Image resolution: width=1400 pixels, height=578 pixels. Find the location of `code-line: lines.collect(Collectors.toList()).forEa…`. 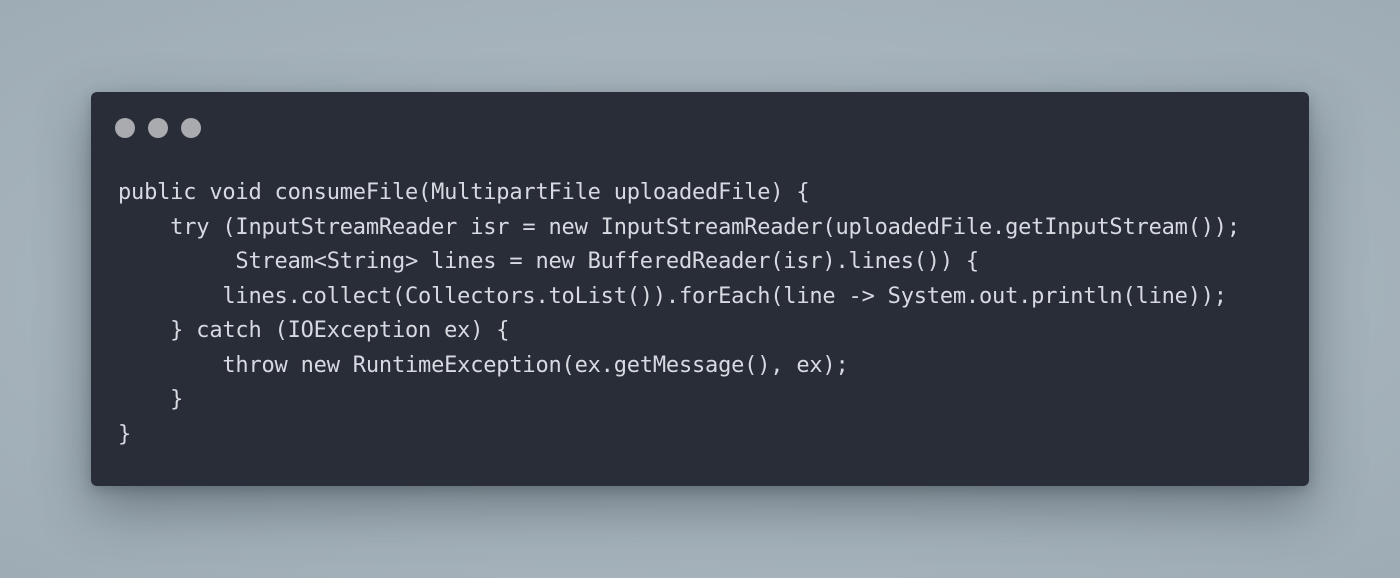

code-line: lines.collect(Collectors.toList()).forEa… is located at coordinates (672, 296).